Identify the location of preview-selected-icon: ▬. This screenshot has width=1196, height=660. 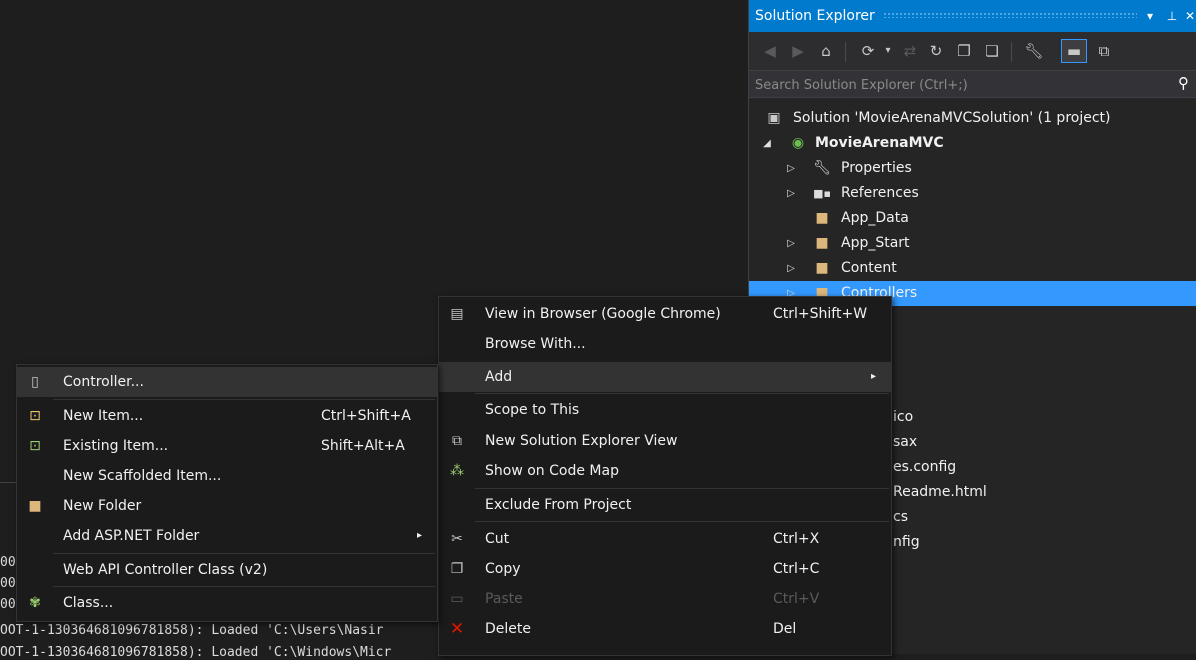
(1074, 51).